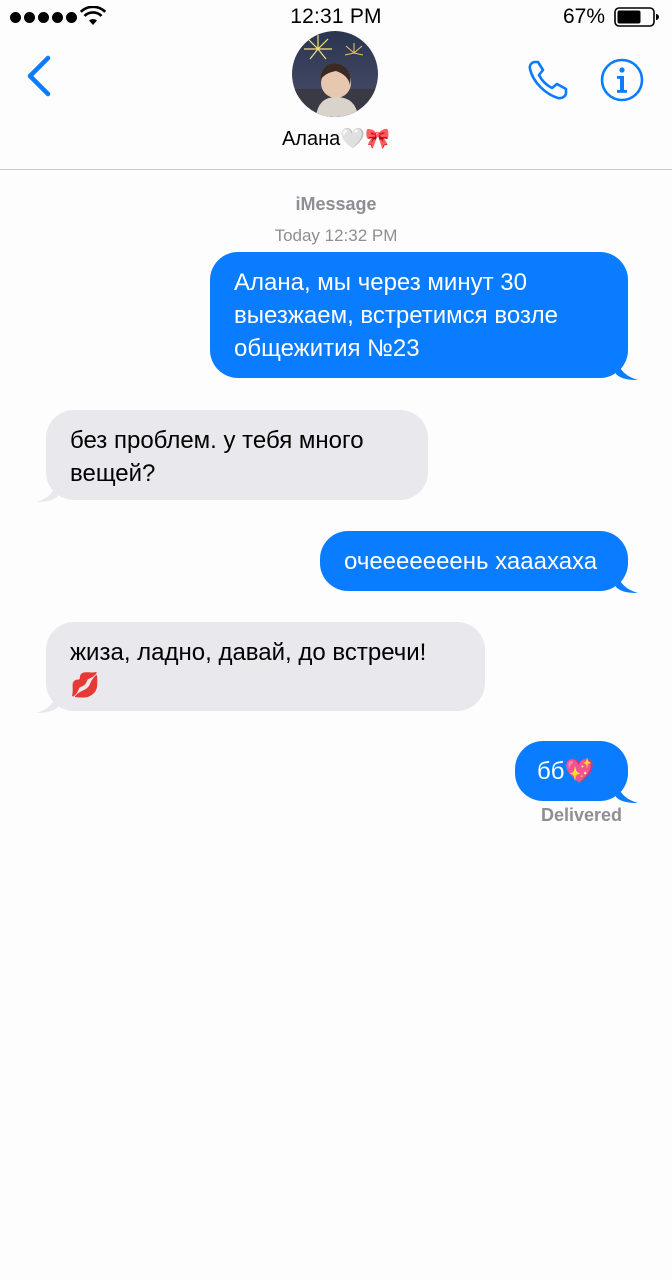 The width and height of the screenshot is (672, 1280). I want to click on incoming-message-bubble: без проблем. у тебя много вещей?, so click(237, 455).